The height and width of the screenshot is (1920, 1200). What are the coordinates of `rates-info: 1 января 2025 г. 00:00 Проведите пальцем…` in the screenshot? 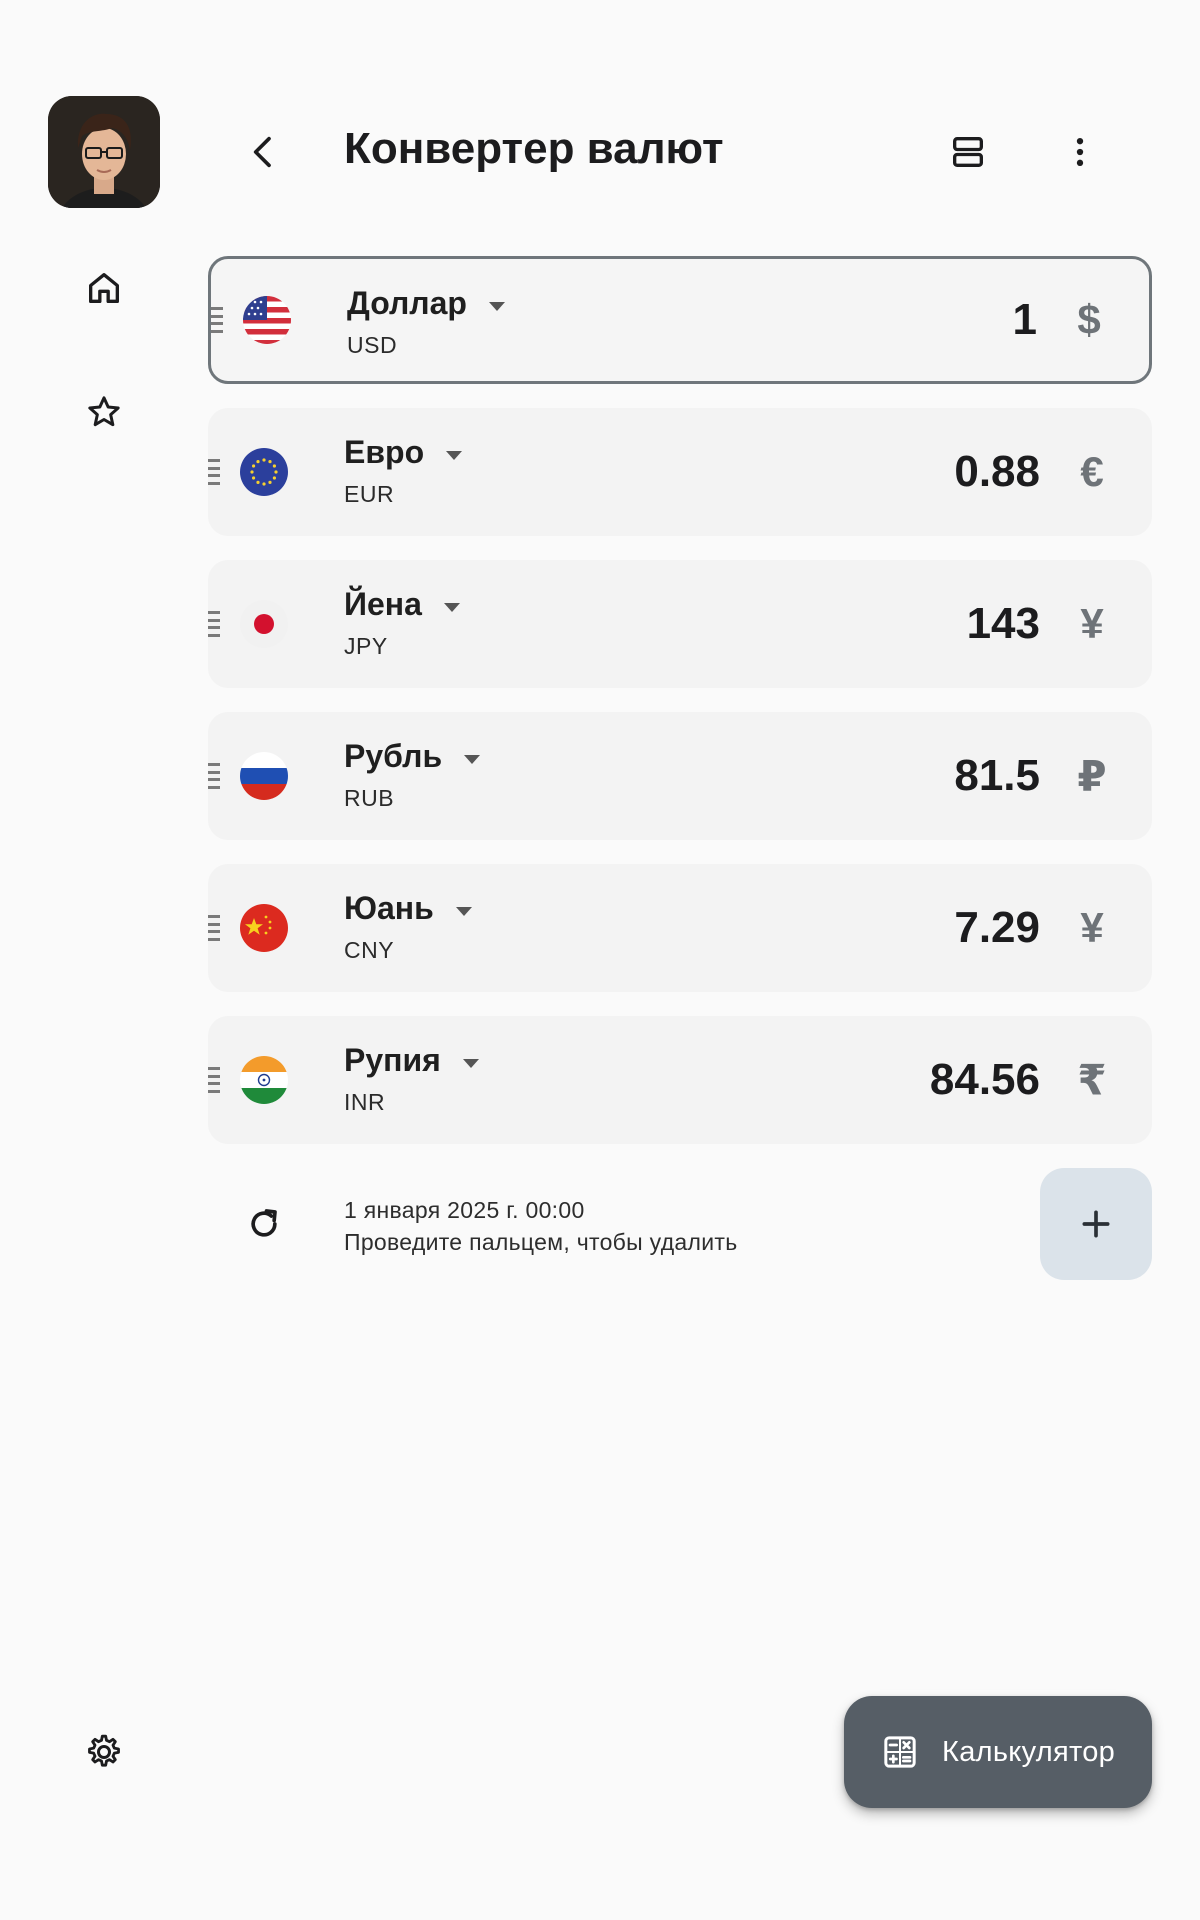 It's located at (680, 1224).